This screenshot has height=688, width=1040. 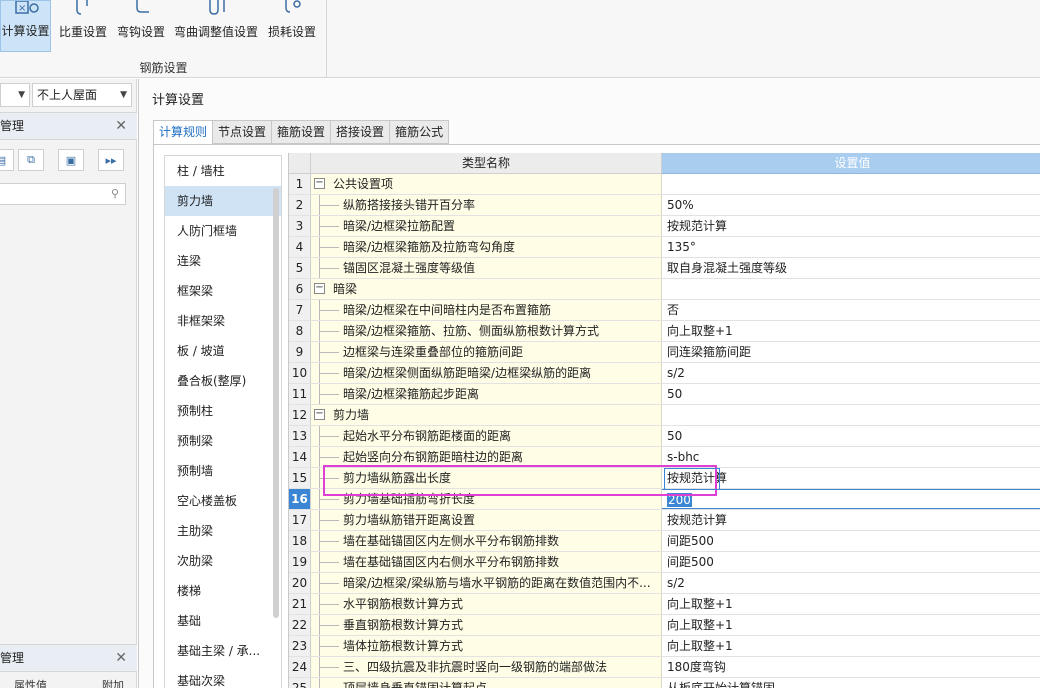 I want to click on table-row: 23 墙体拉筋根数计算方式 向上取整+1, so click(x=664, y=646).